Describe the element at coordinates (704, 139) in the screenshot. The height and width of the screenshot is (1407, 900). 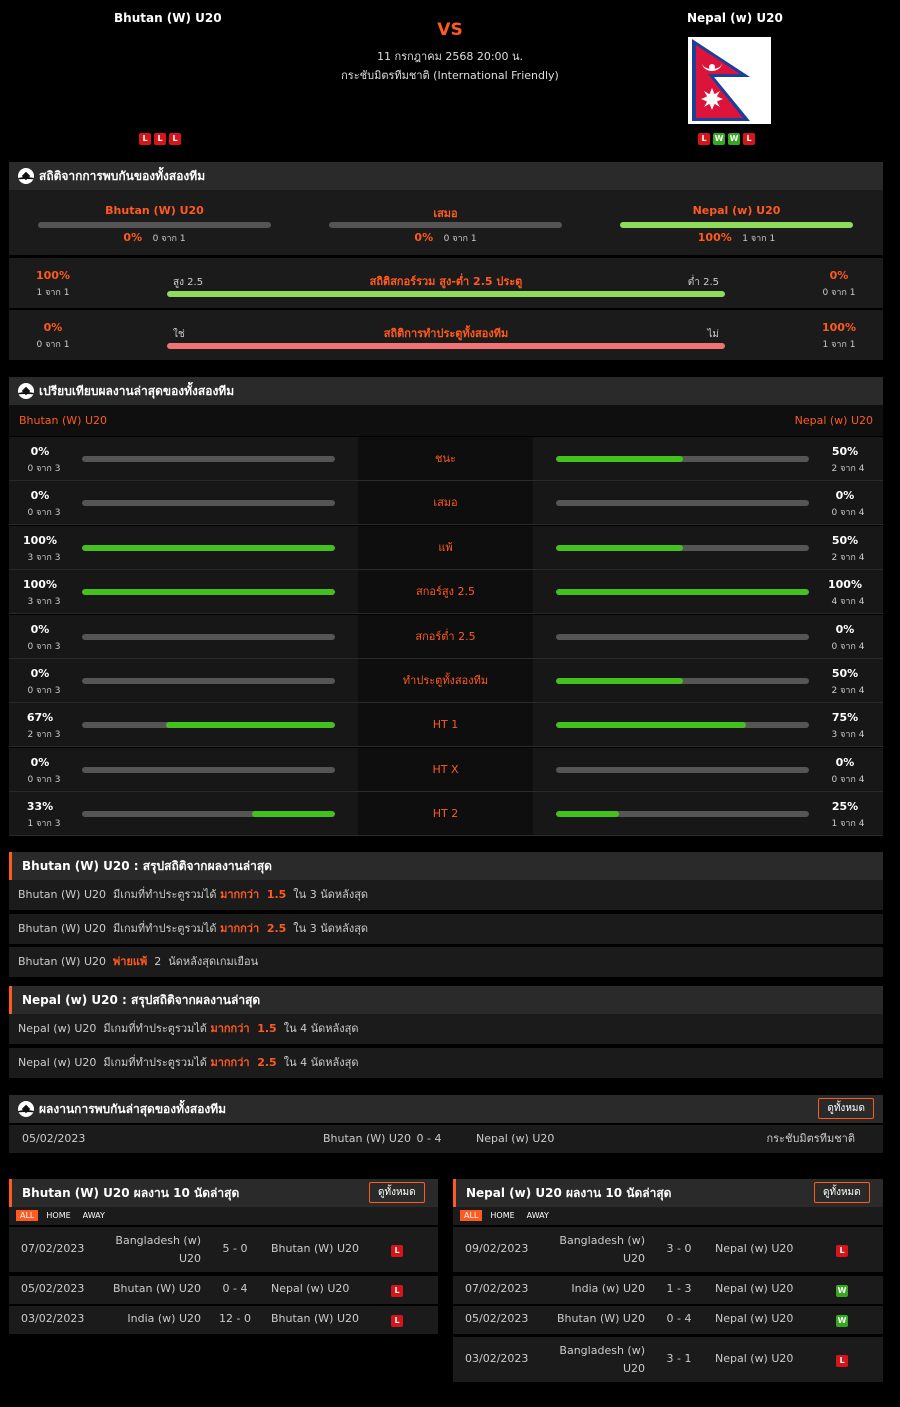
I see `form-badge: L` at that location.